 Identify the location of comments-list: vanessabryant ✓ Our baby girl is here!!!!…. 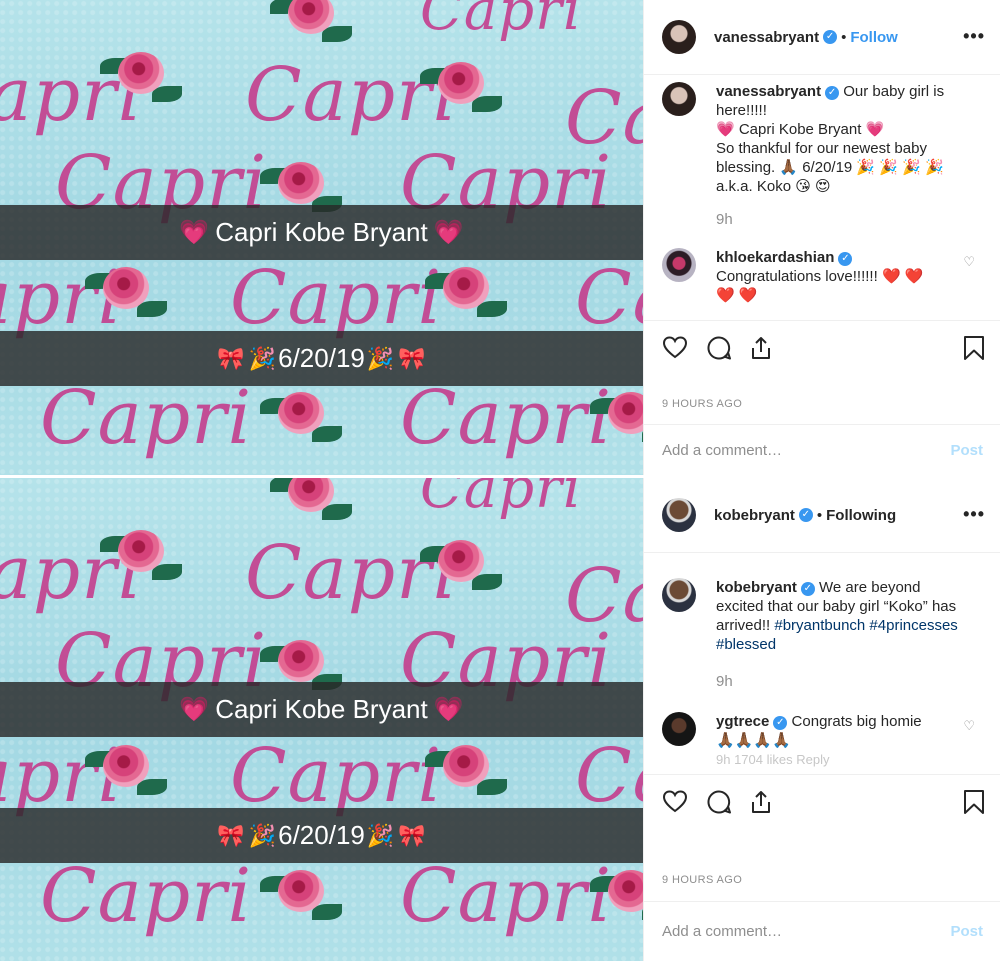
(822, 200).